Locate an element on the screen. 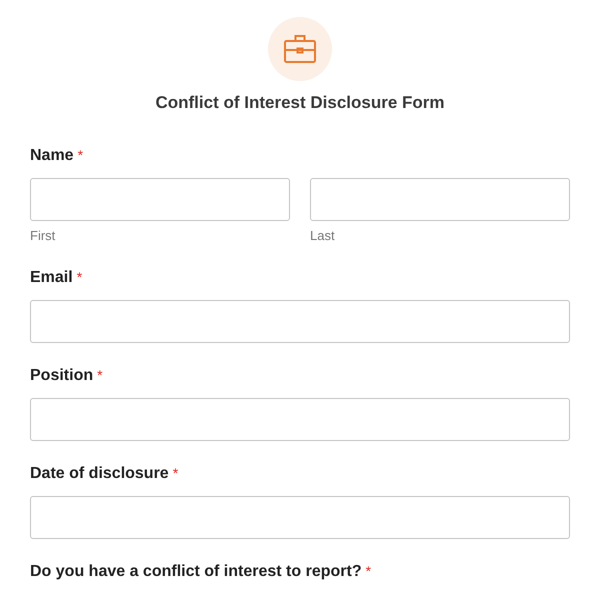 Image resolution: width=600 pixels, height=600 pixels. field-label: Date of disclosure is located at coordinates (99, 474).